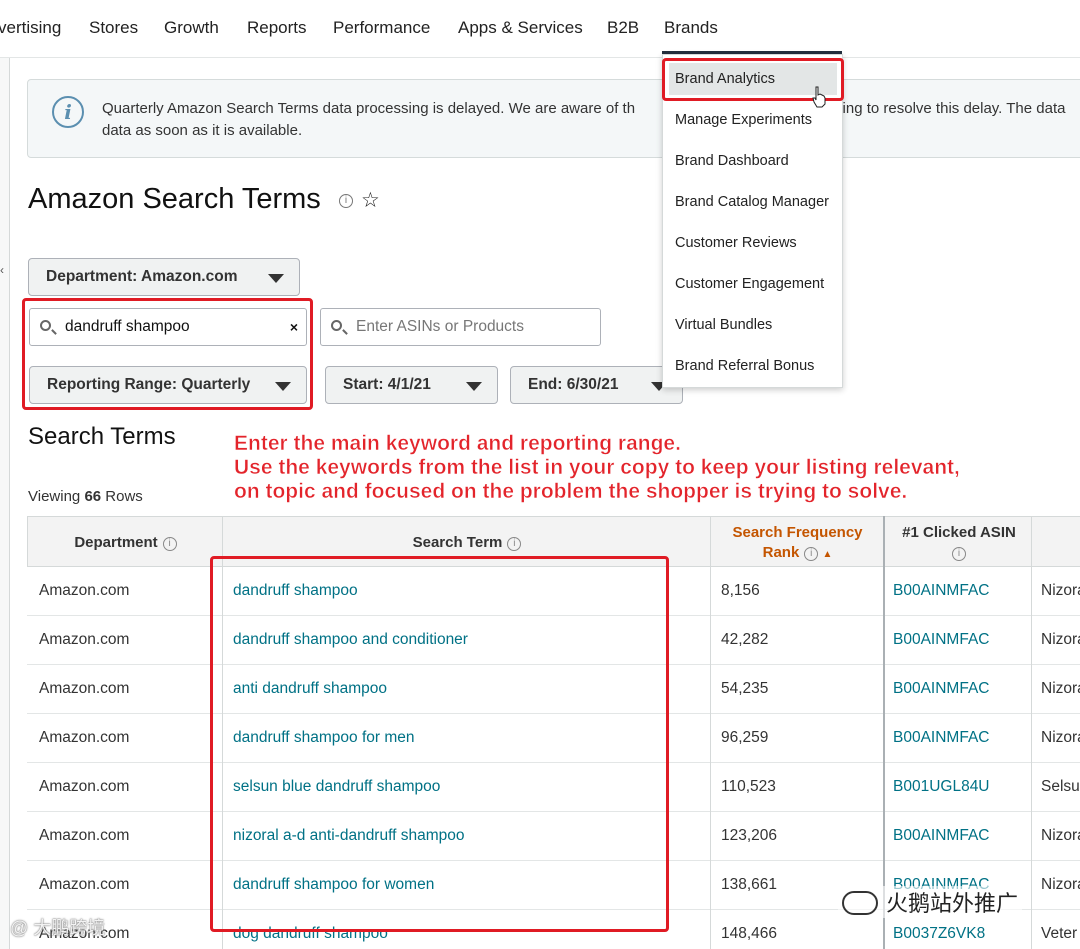 The width and height of the screenshot is (1080, 949). I want to click on column-header-clicked-asin: #1 Clicked ASIN i, so click(959, 542).